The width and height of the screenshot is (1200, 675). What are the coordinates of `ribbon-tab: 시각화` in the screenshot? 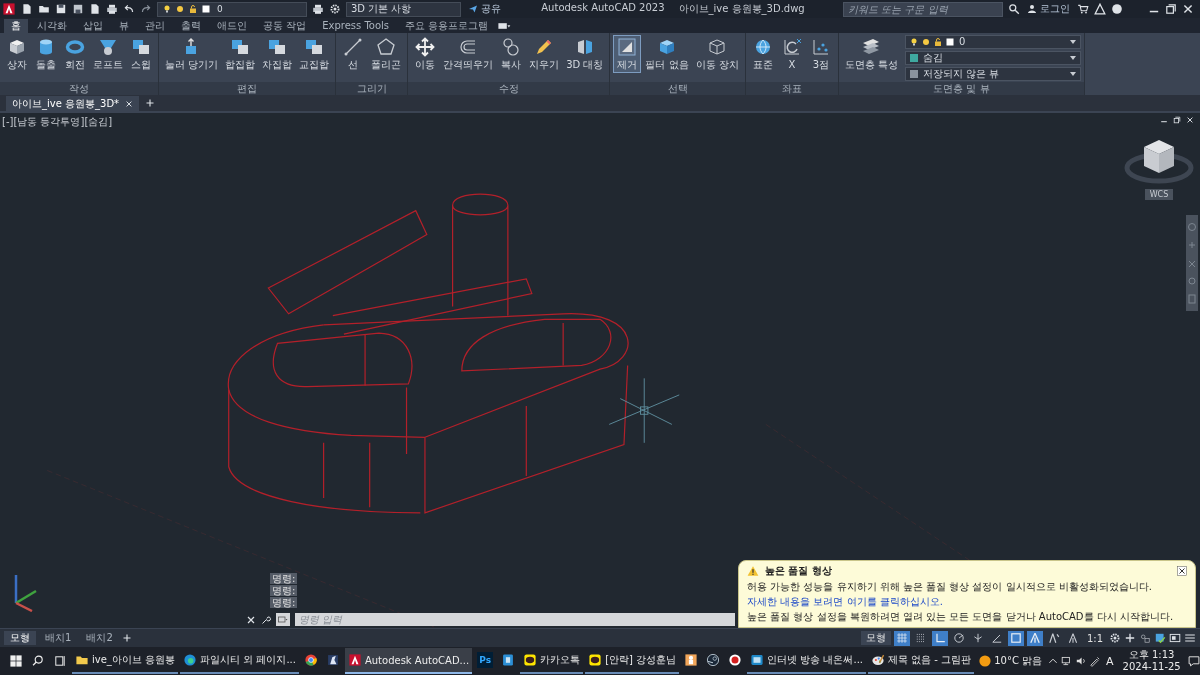 It's located at (52, 25).